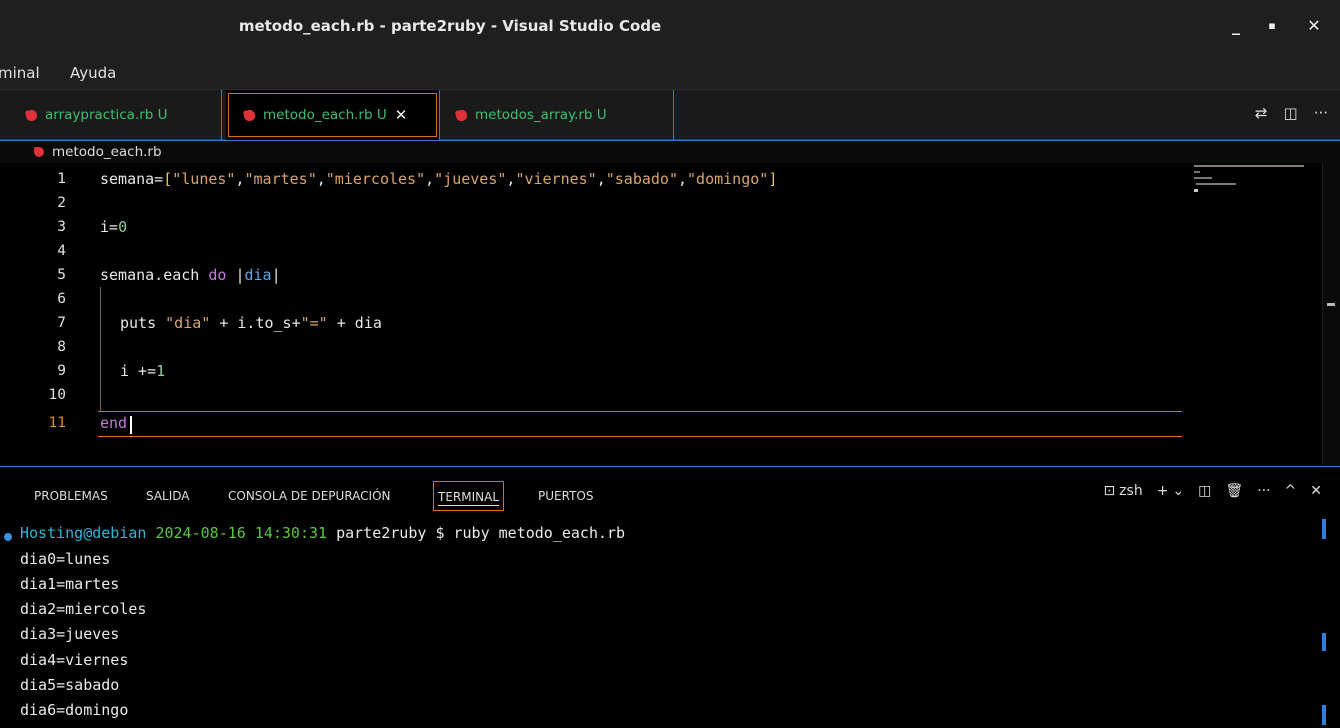 This screenshot has width=1340, height=728. I want to click on menu-item-terminal: minal, so click(20, 73).